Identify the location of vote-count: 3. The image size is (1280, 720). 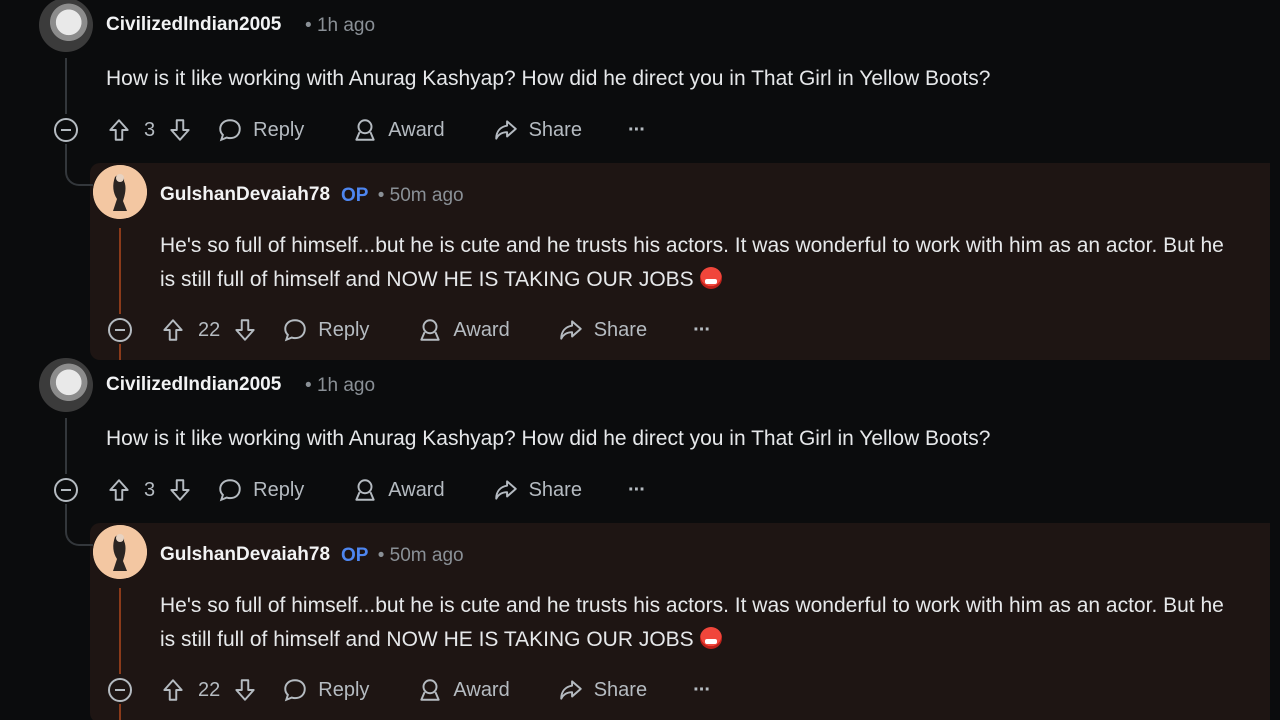
(150, 129).